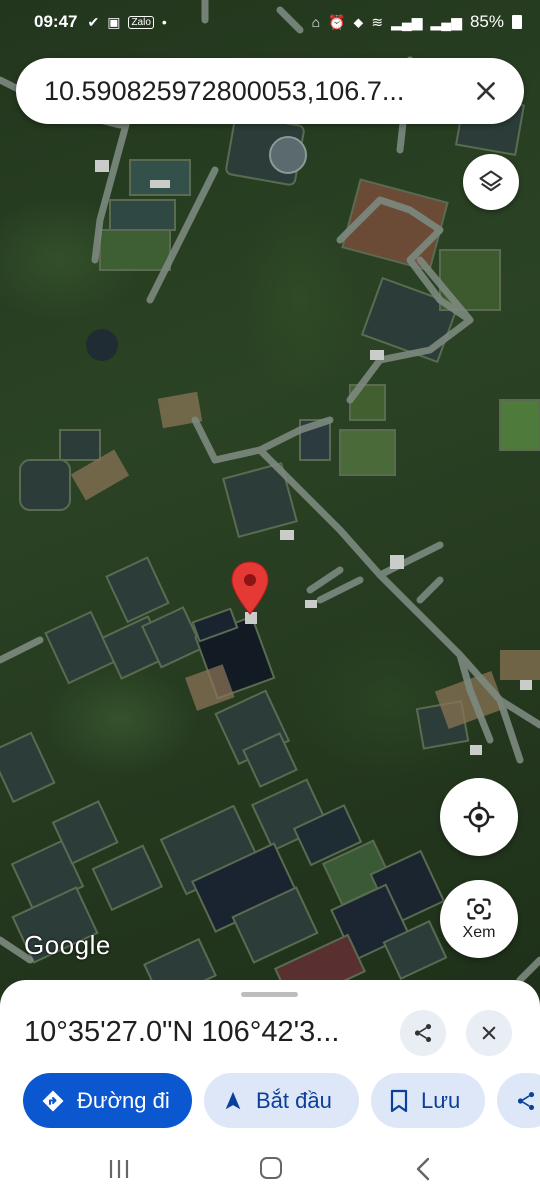  What do you see at coordinates (141, 22) in the screenshot?
I see `zalo-icon: Zalo` at bounding box center [141, 22].